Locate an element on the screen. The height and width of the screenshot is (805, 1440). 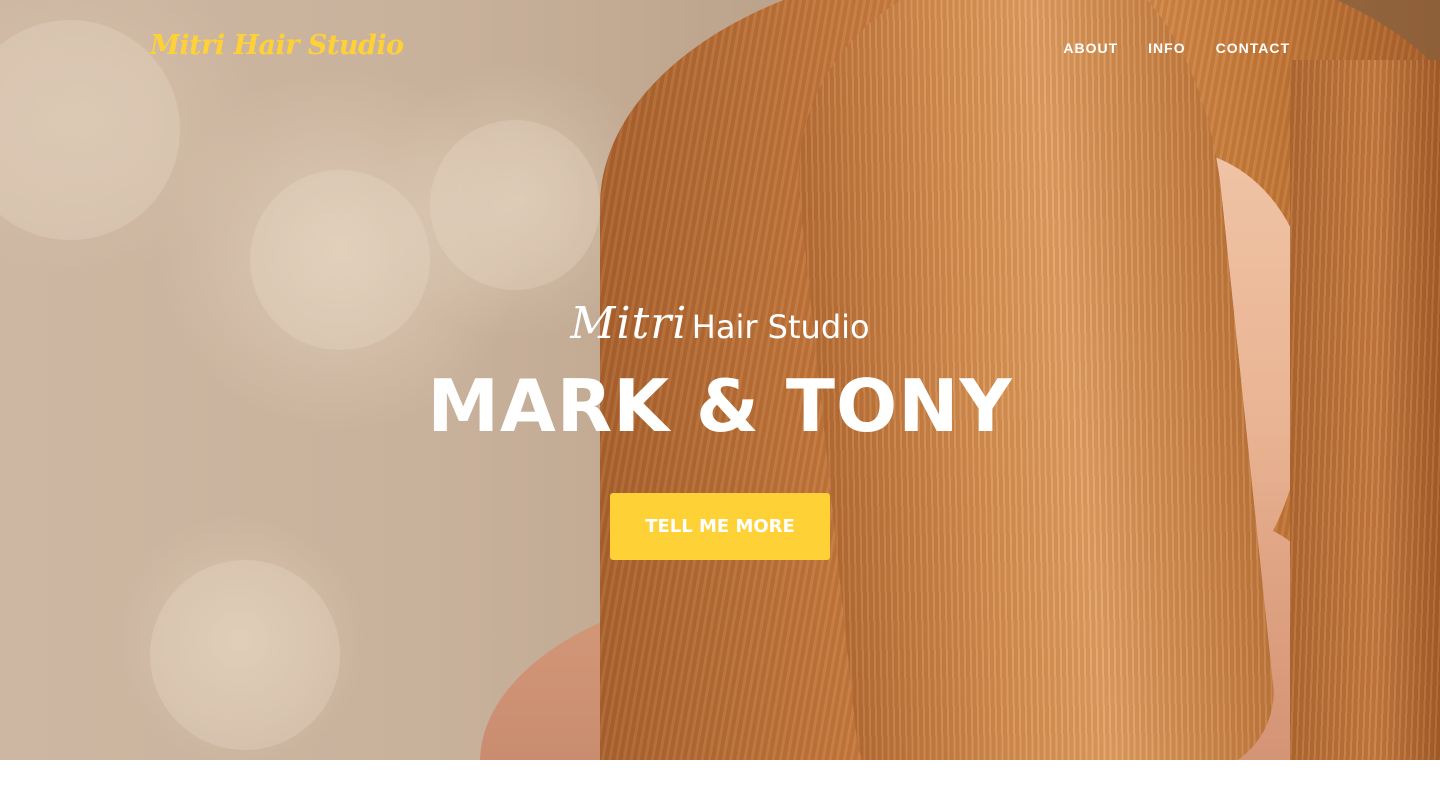
hero-title: MARK & TONY is located at coordinates (720, 406).